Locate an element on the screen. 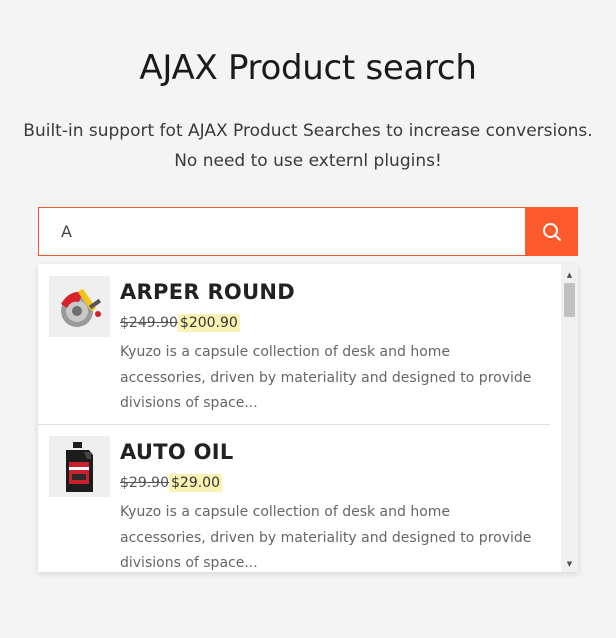  product-price: $249.90 $200.90 is located at coordinates (180, 323).